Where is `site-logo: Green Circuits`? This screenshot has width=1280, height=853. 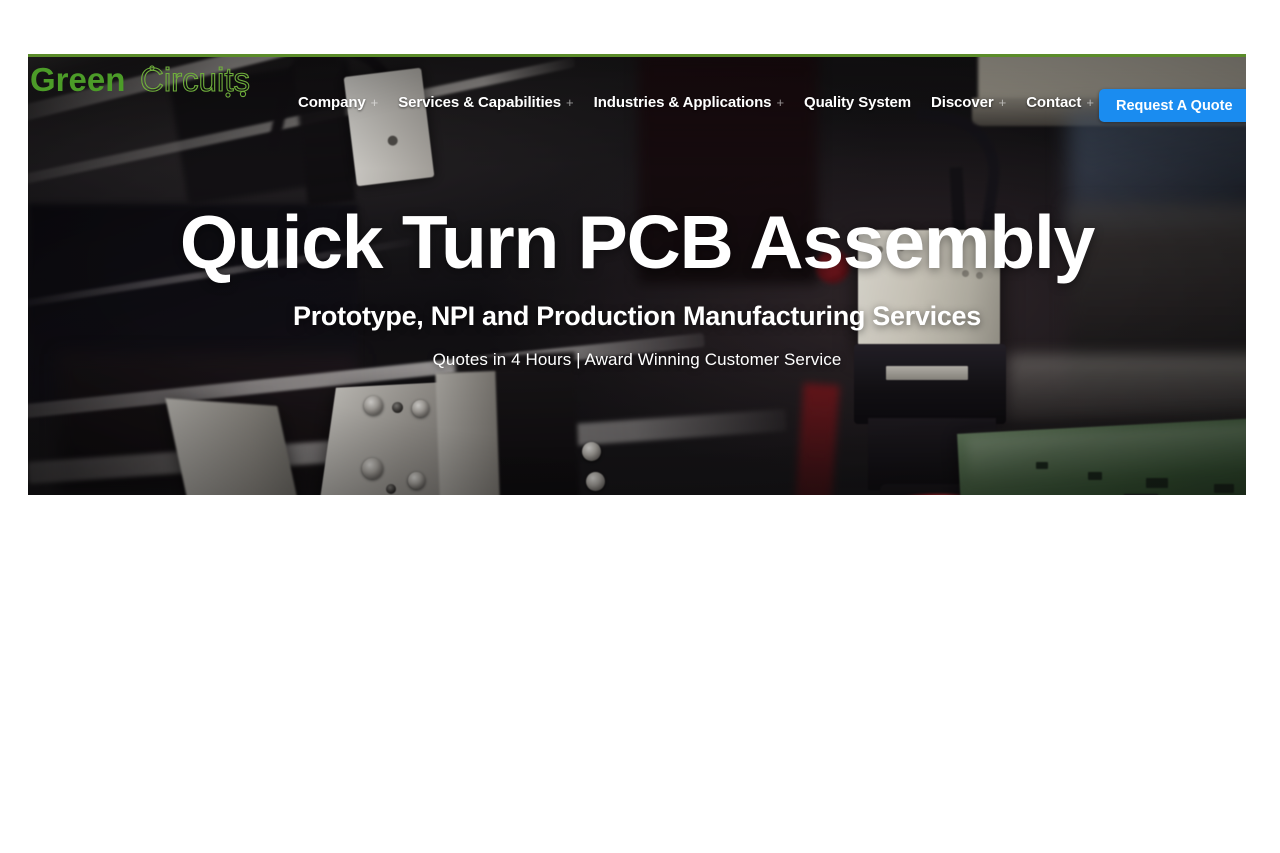 site-logo: Green Circuits is located at coordinates (146, 82).